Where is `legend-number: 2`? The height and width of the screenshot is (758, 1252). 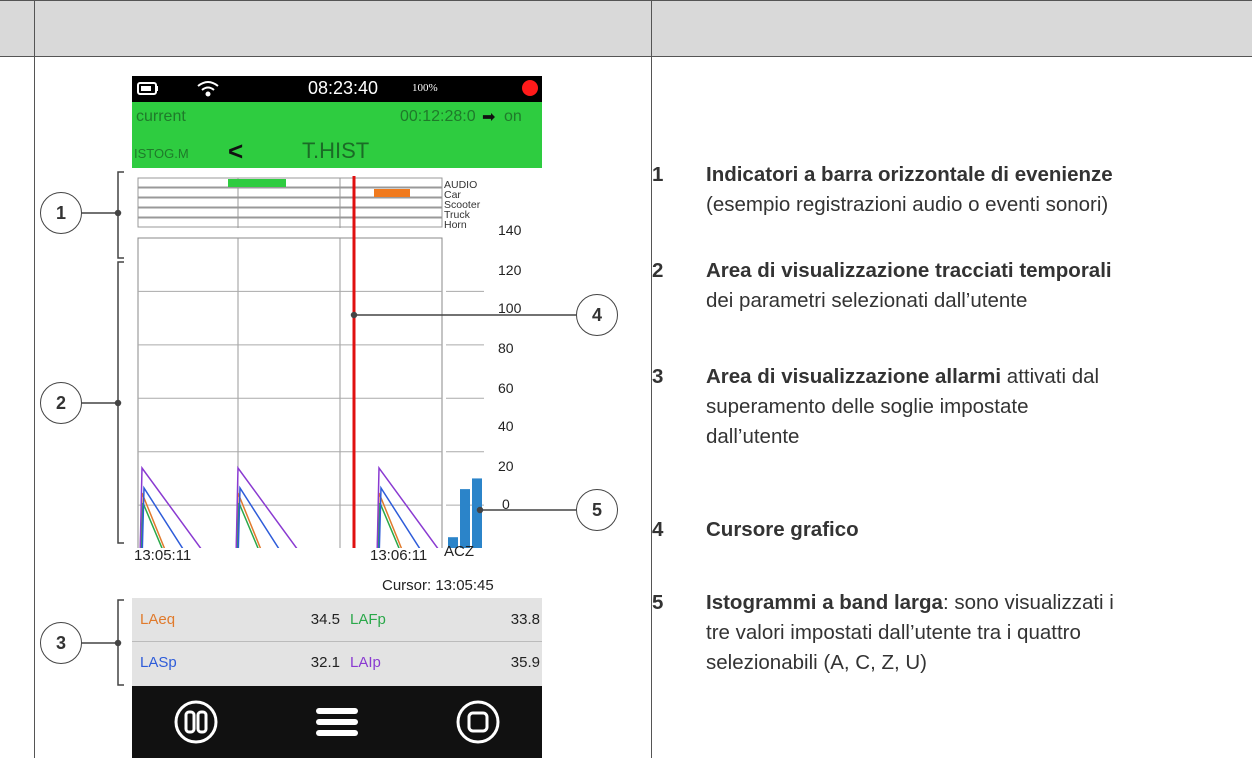 legend-number: 2 is located at coordinates (658, 270).